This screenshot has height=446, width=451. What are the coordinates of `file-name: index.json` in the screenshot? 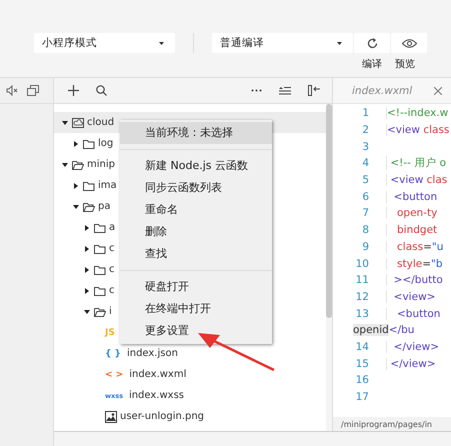 It's located at (152, 353).